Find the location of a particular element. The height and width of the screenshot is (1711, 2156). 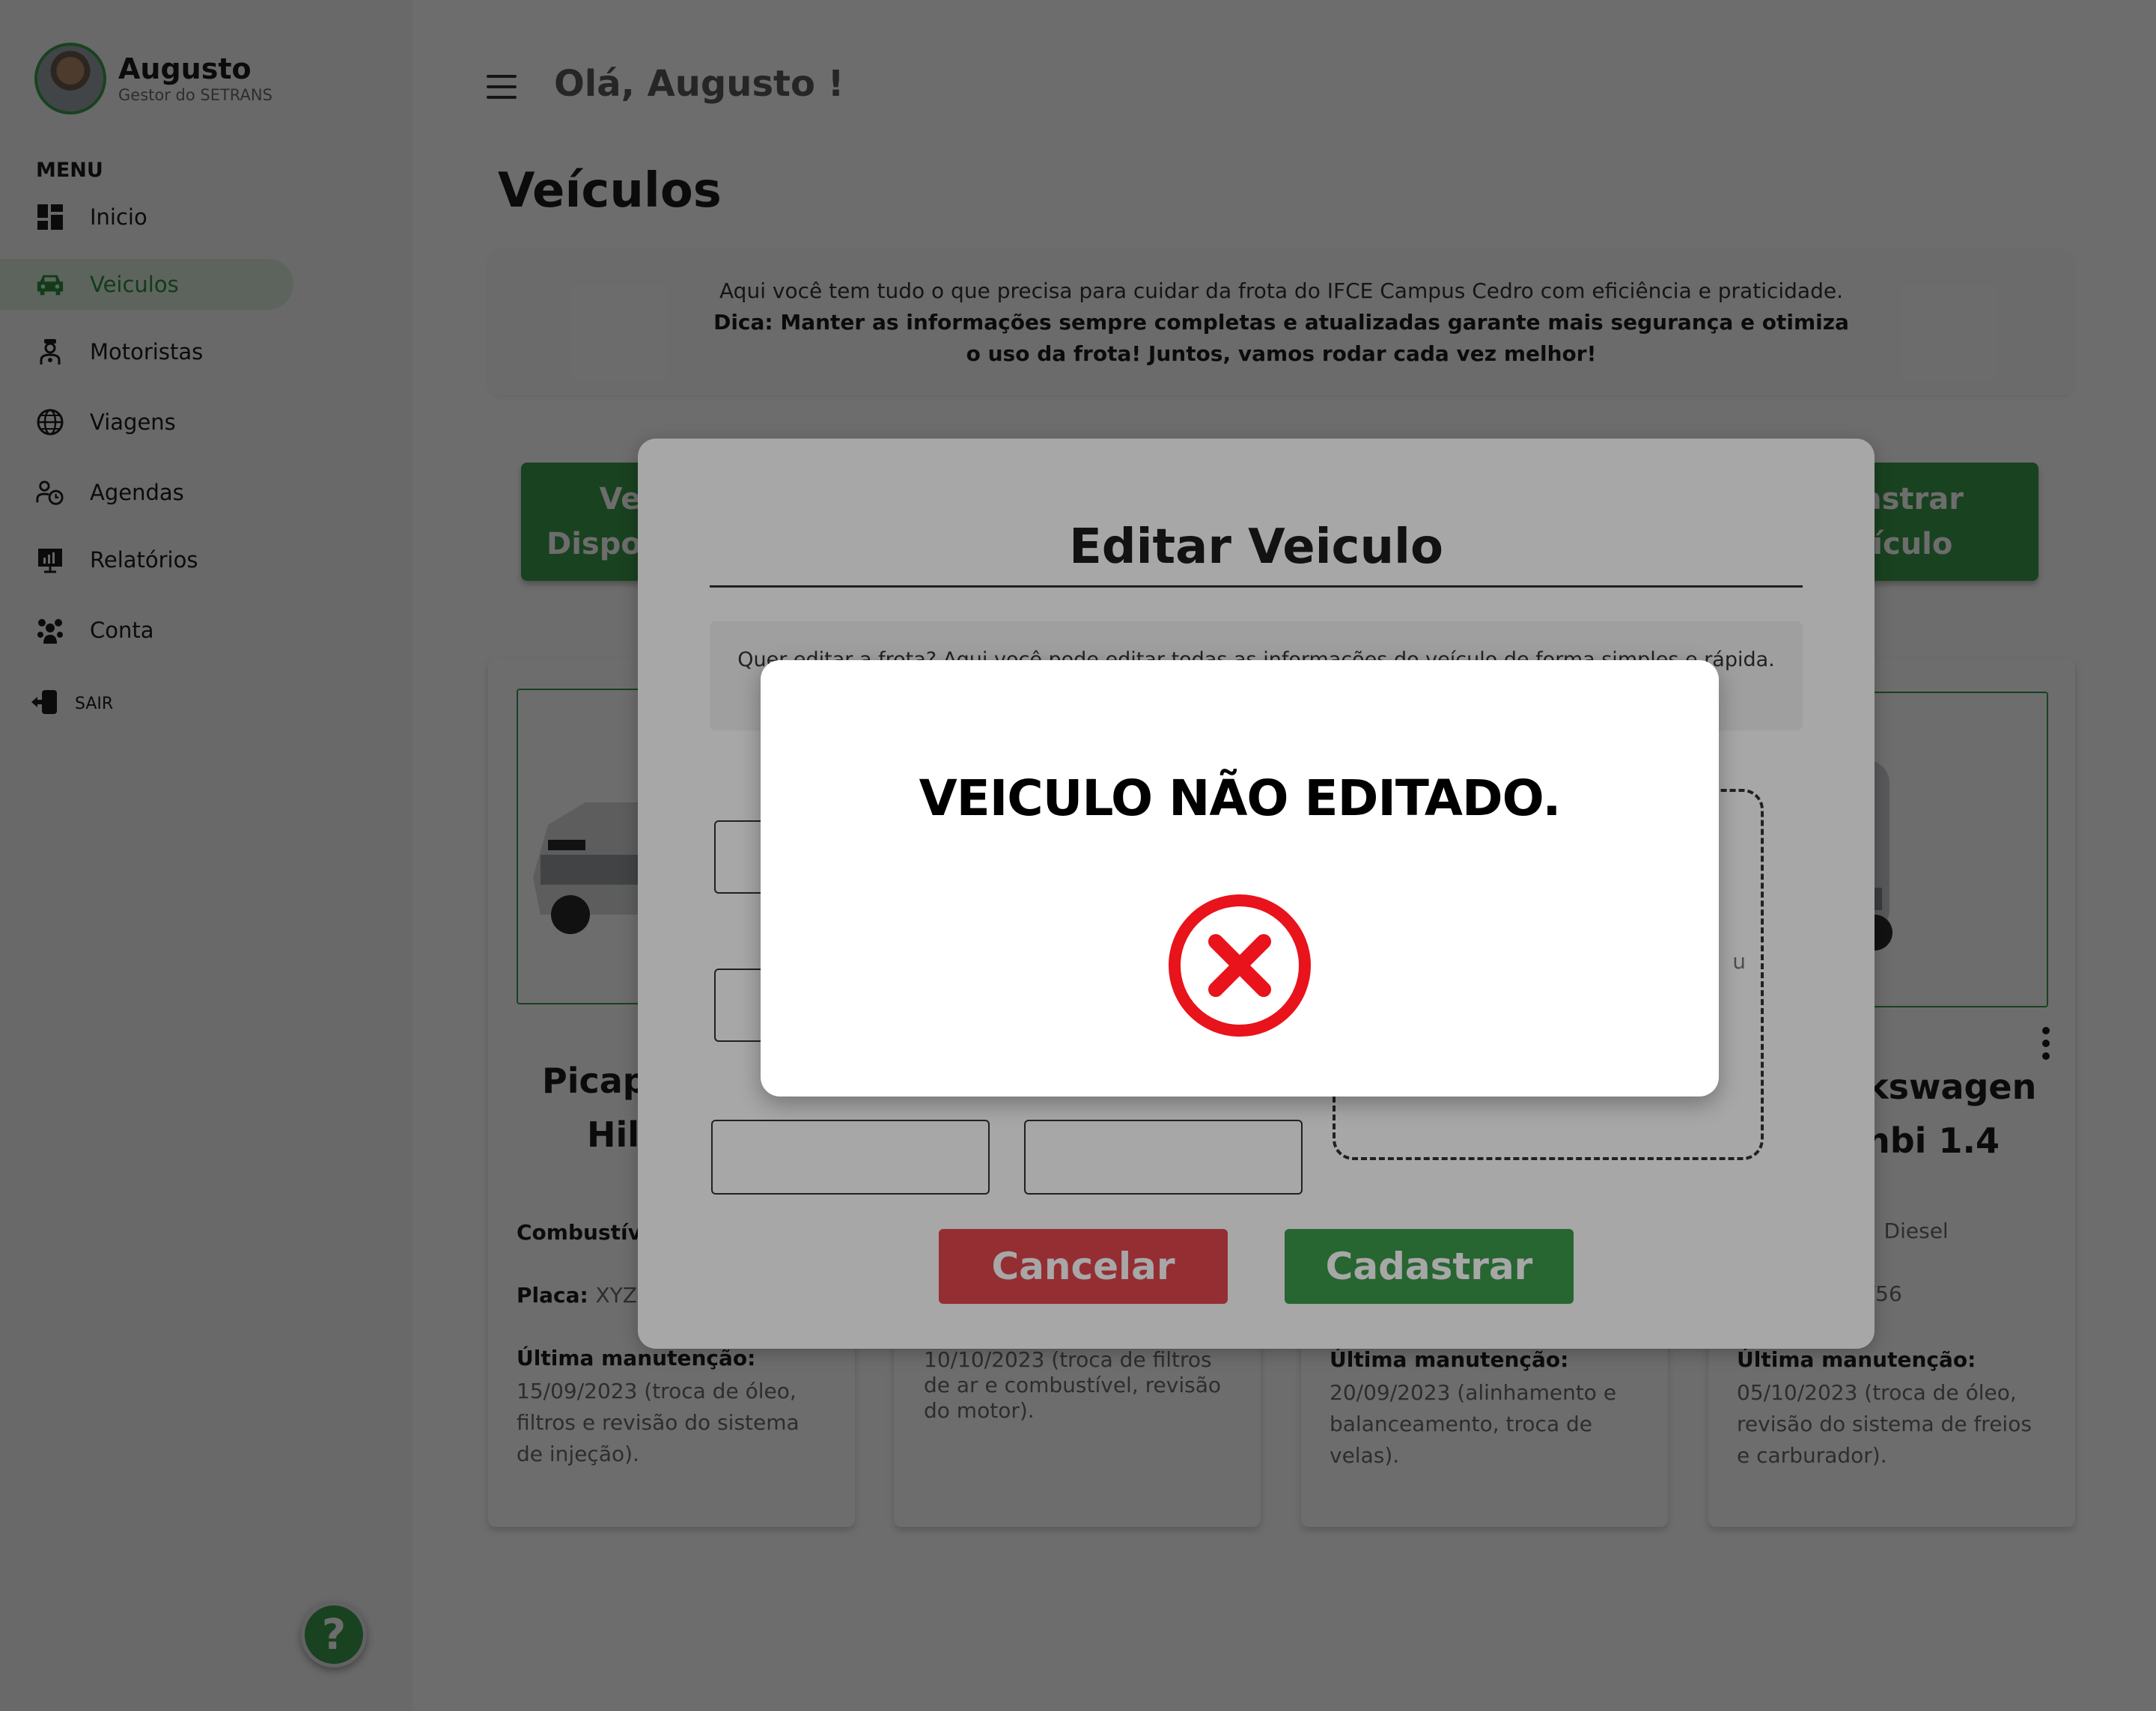

alert-message: VEICULO NÃO EDITADO. is located at coordinates (1240, 798).